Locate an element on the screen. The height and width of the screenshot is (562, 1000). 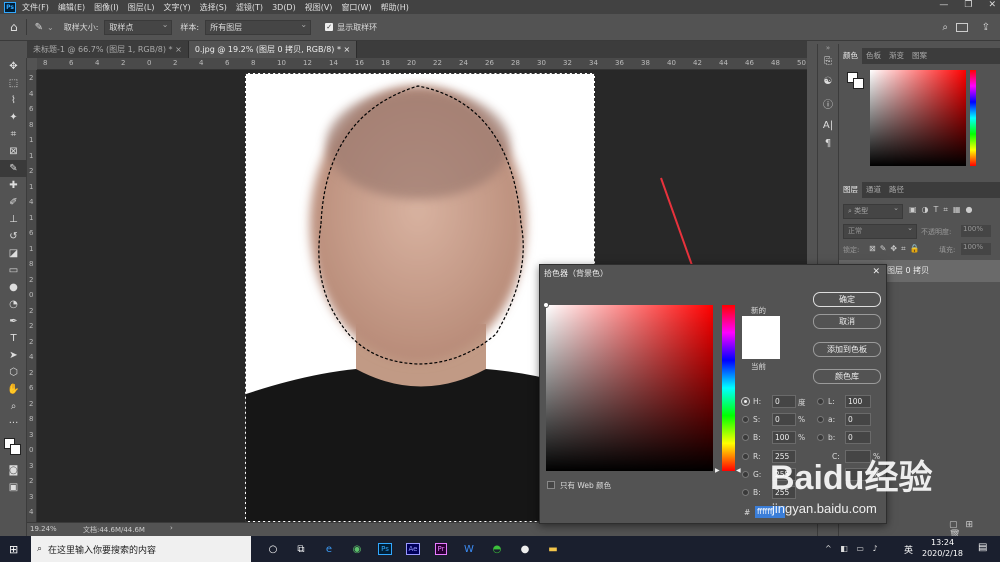
color-panel-field is located at coordinates (918, 118).